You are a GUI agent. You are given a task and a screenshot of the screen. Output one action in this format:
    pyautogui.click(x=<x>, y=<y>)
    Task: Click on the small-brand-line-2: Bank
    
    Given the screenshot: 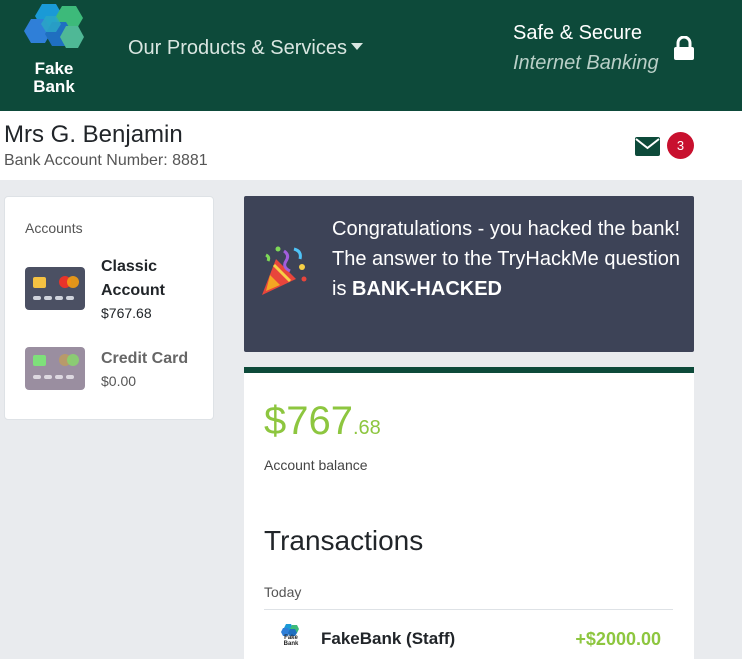 What is the action you would take?
    pyautogui.click(x=291, y=644)
    